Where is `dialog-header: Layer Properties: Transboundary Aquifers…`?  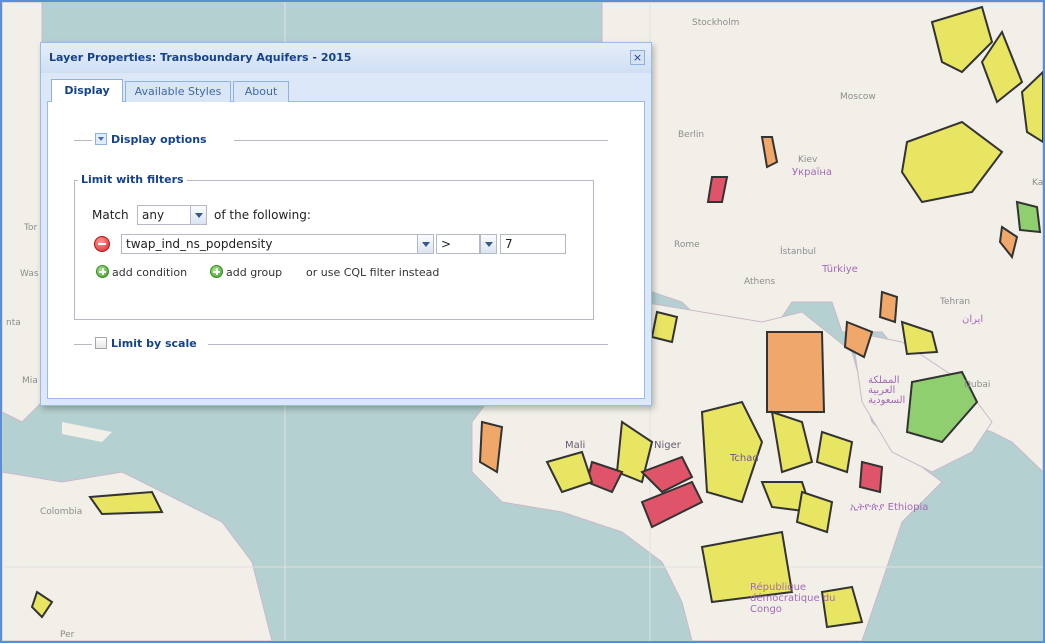
dialog-header: Layer Properties: Transboundary Aquifers… is located at coordinates (346, 58).